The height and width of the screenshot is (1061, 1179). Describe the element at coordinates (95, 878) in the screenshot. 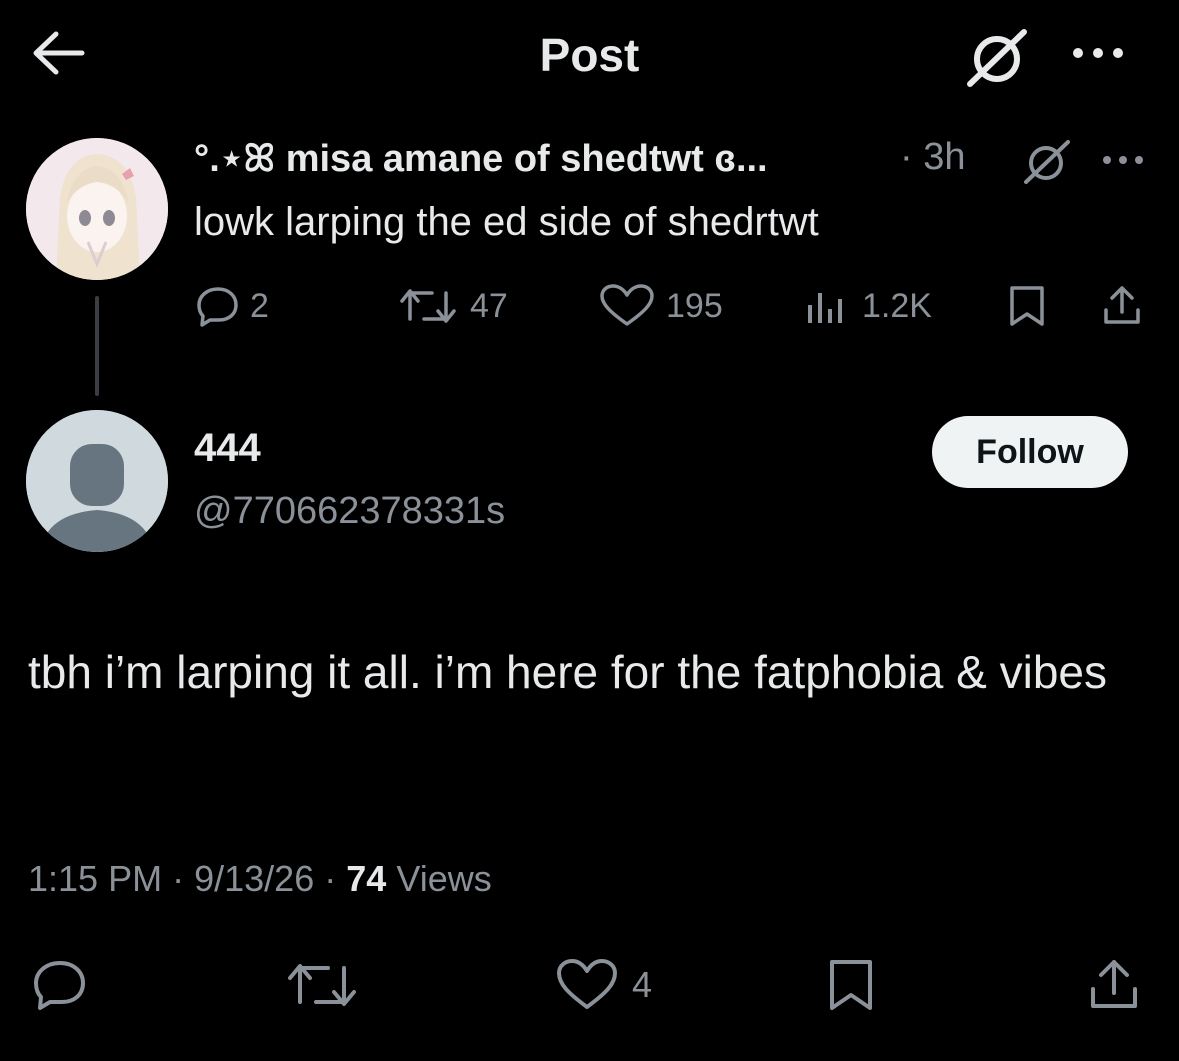

I see `post-time: 1:15 PM` at that location.